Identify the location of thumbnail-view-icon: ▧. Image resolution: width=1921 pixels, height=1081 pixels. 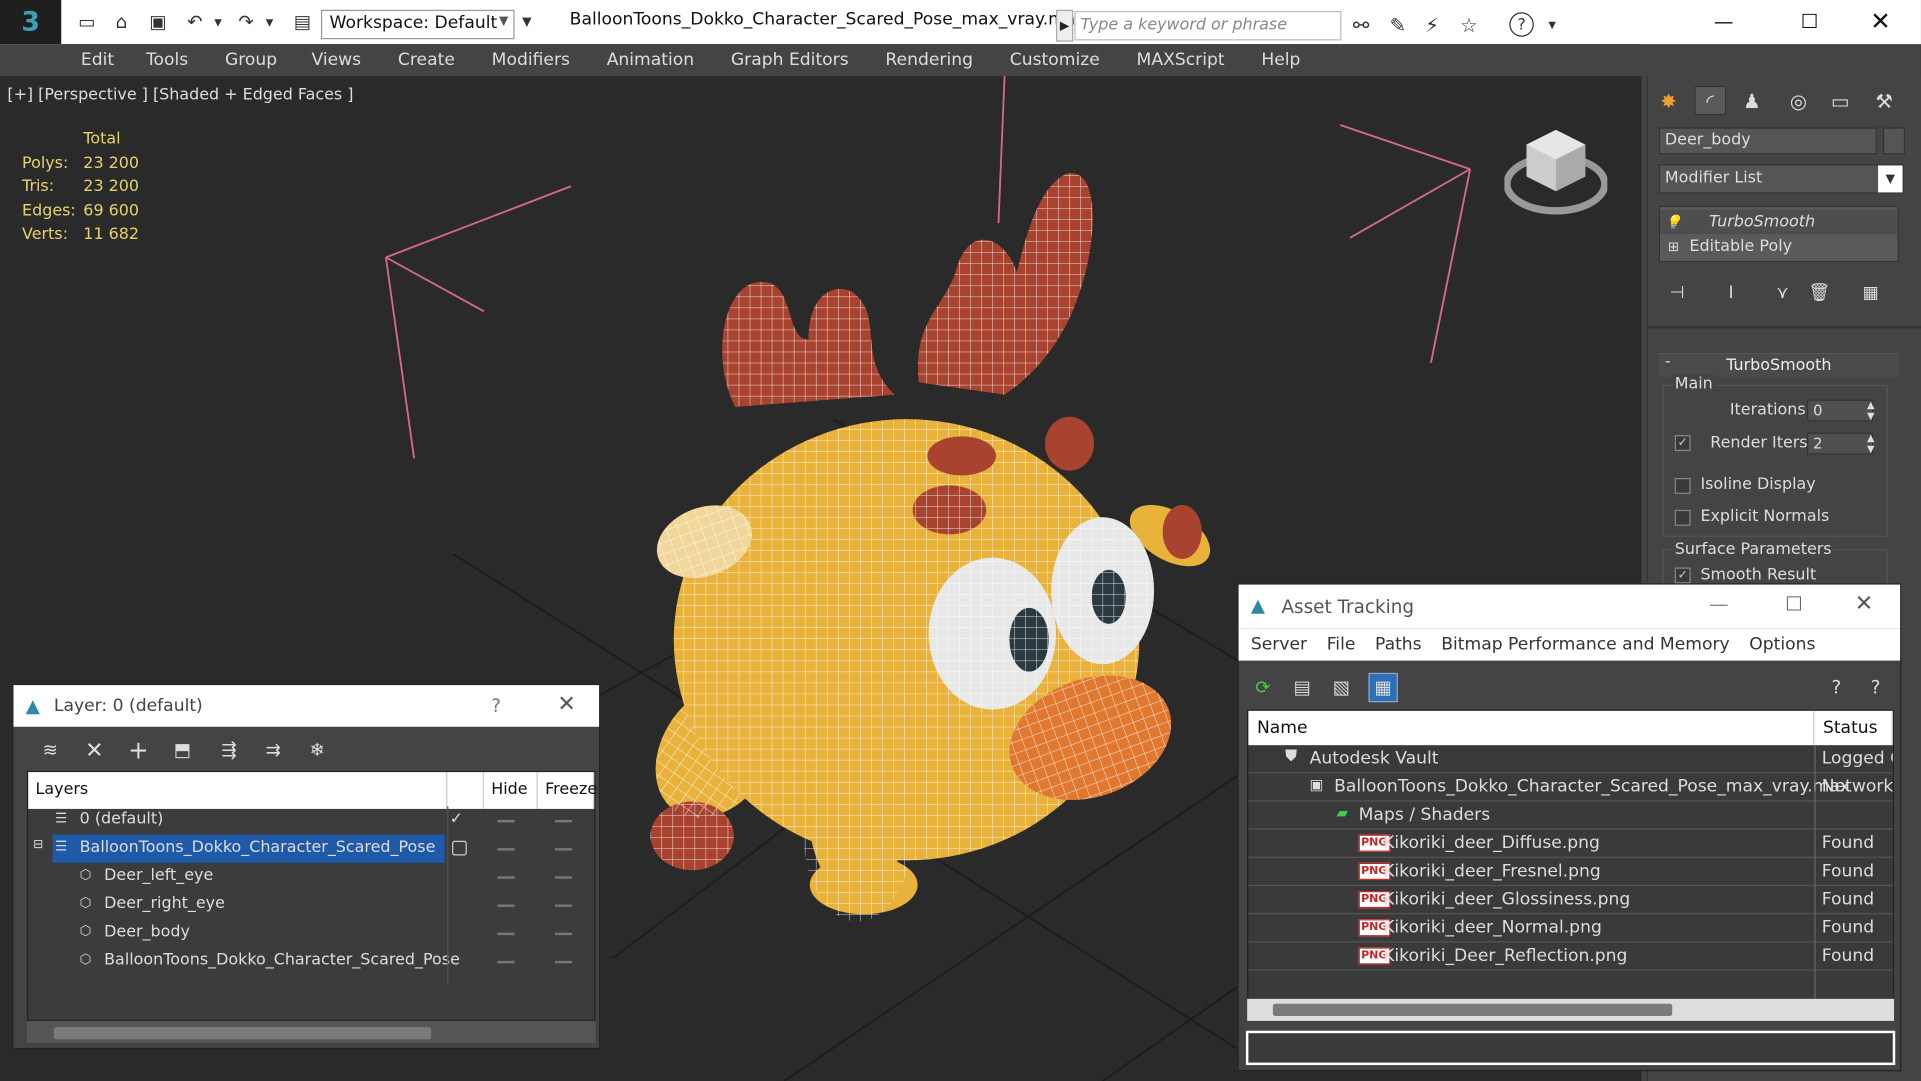
(1341, 687).